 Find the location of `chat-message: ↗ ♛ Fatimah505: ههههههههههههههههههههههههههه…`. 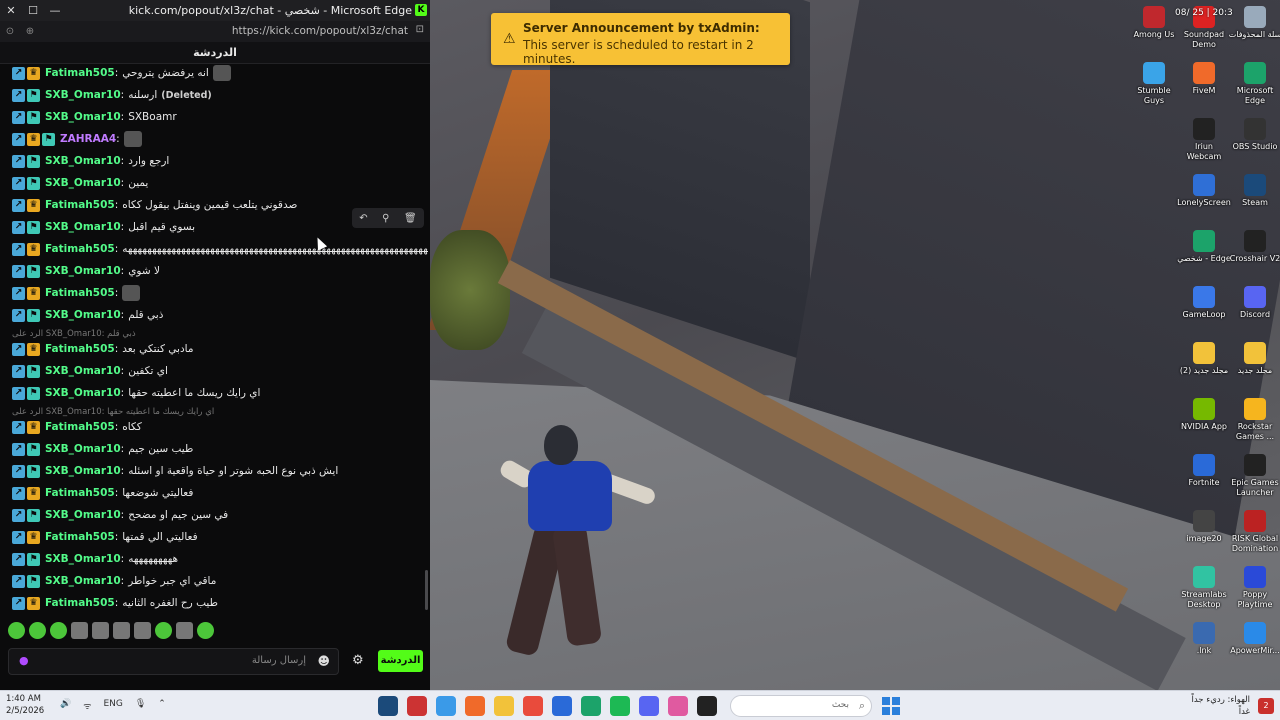

chat-message: ↗ ♛ Fatimah505: ههههههههههههههههههههههههههه… is located at coordinates (220, 249).